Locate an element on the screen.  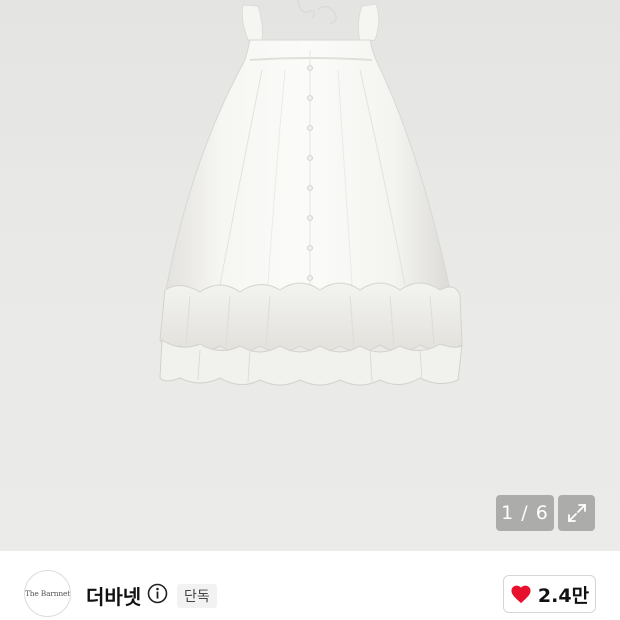
exclusive-badge-label: 단독 is located at coordinates (197, 597).